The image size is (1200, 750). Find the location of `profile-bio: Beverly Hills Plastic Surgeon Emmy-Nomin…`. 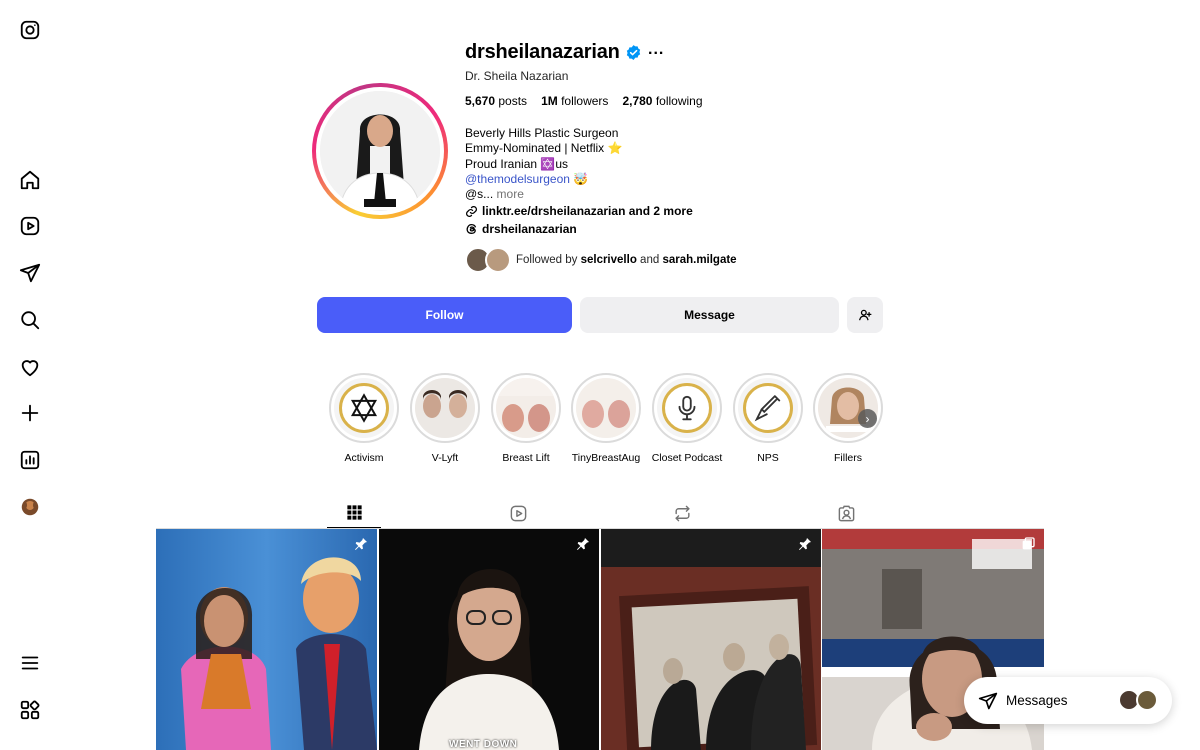

profile-bio: Beverly Hills Plastic Surgeon Emmy-Nomin… is located at coordinates (543, 164).